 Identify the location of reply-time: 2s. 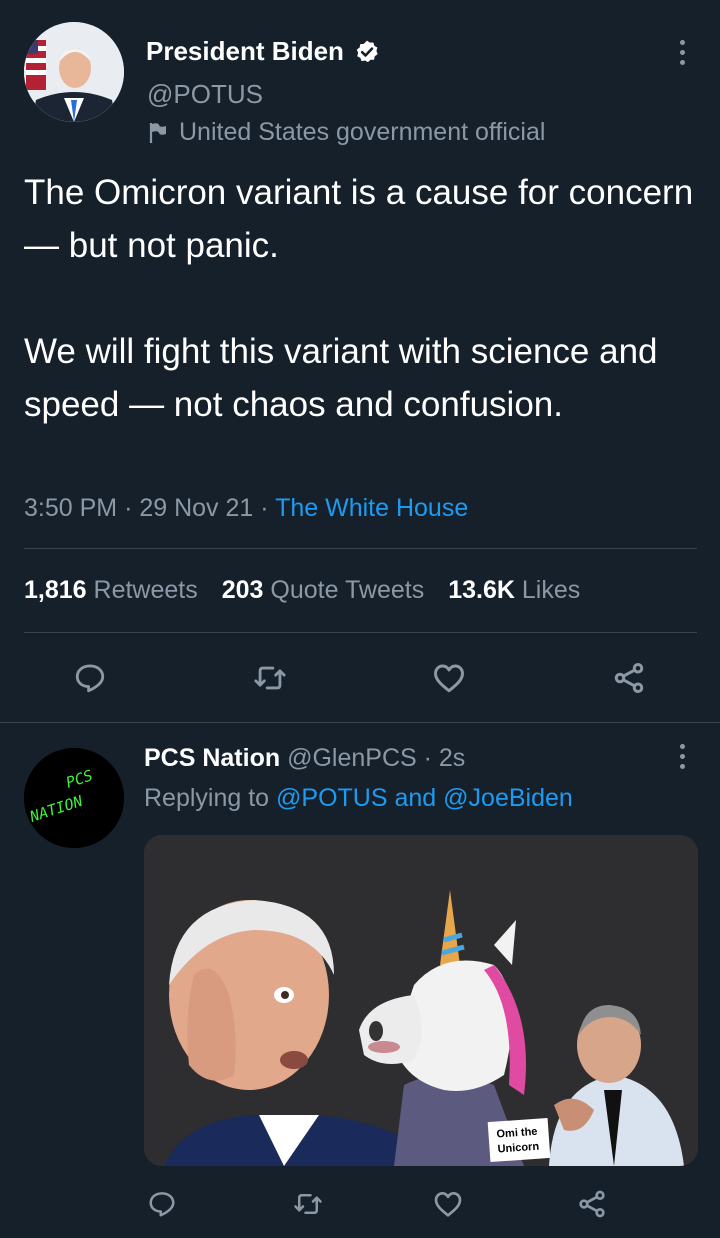
(452, 758).